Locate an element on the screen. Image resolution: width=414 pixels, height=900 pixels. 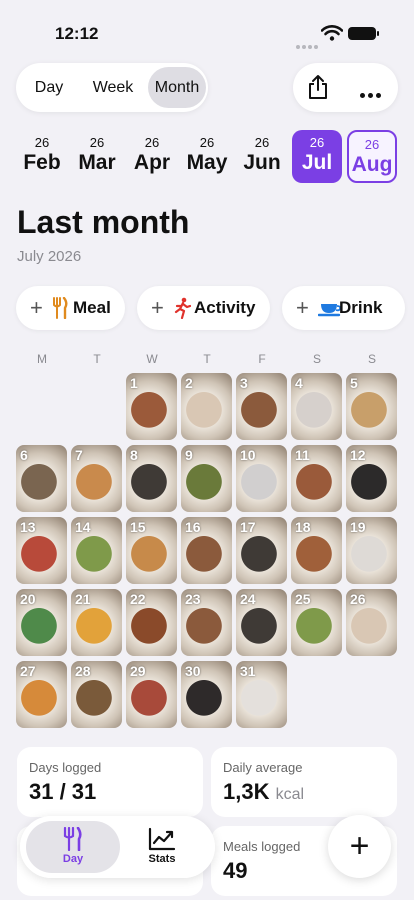
tab-day: Day is located at coordinates (73, 847).